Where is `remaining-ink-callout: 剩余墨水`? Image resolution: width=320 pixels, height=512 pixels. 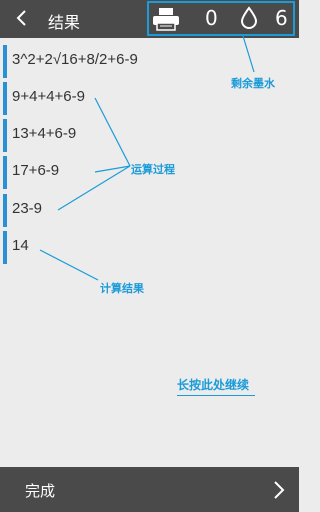
remaining-ink-callout: 剩余墨水 is located at coordinates (253, 83).